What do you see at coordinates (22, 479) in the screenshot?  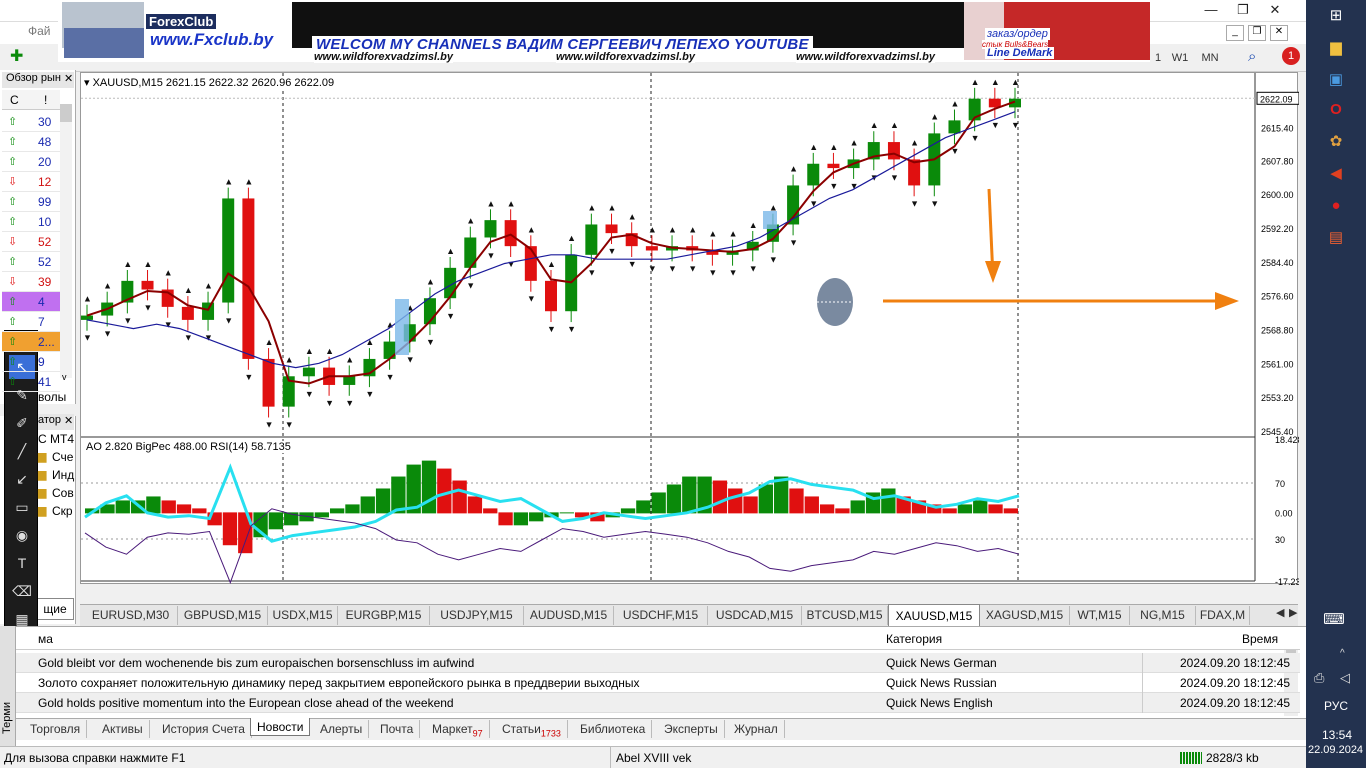 I see `arrow-icon: ↙` at bounding box center [22, 479].